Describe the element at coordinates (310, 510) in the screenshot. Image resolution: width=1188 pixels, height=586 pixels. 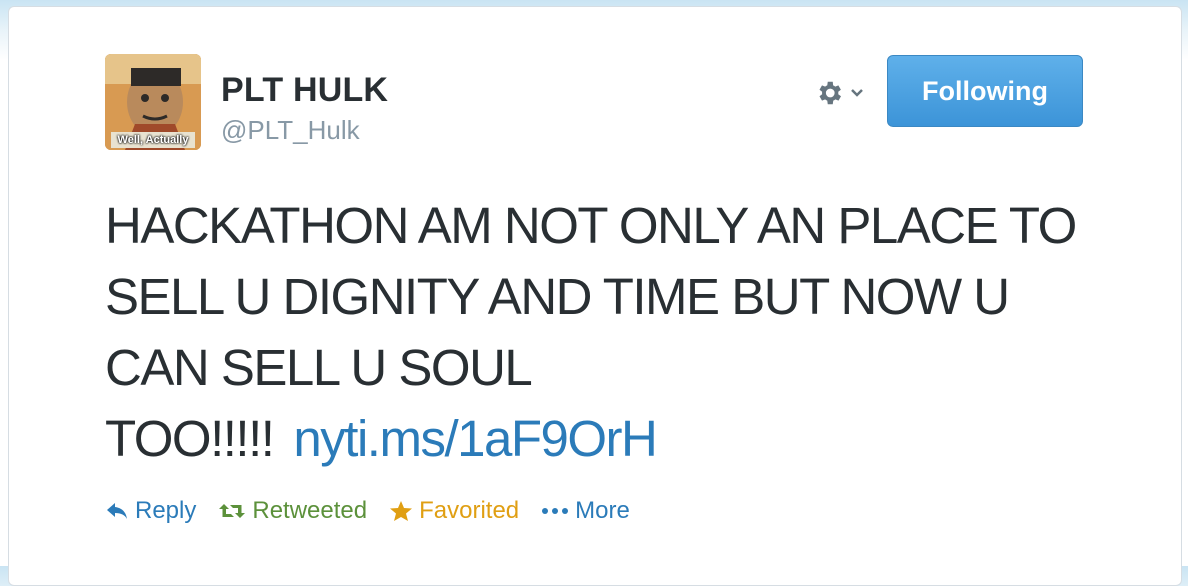
I see `retweeted-label: Retweeted` at that location.